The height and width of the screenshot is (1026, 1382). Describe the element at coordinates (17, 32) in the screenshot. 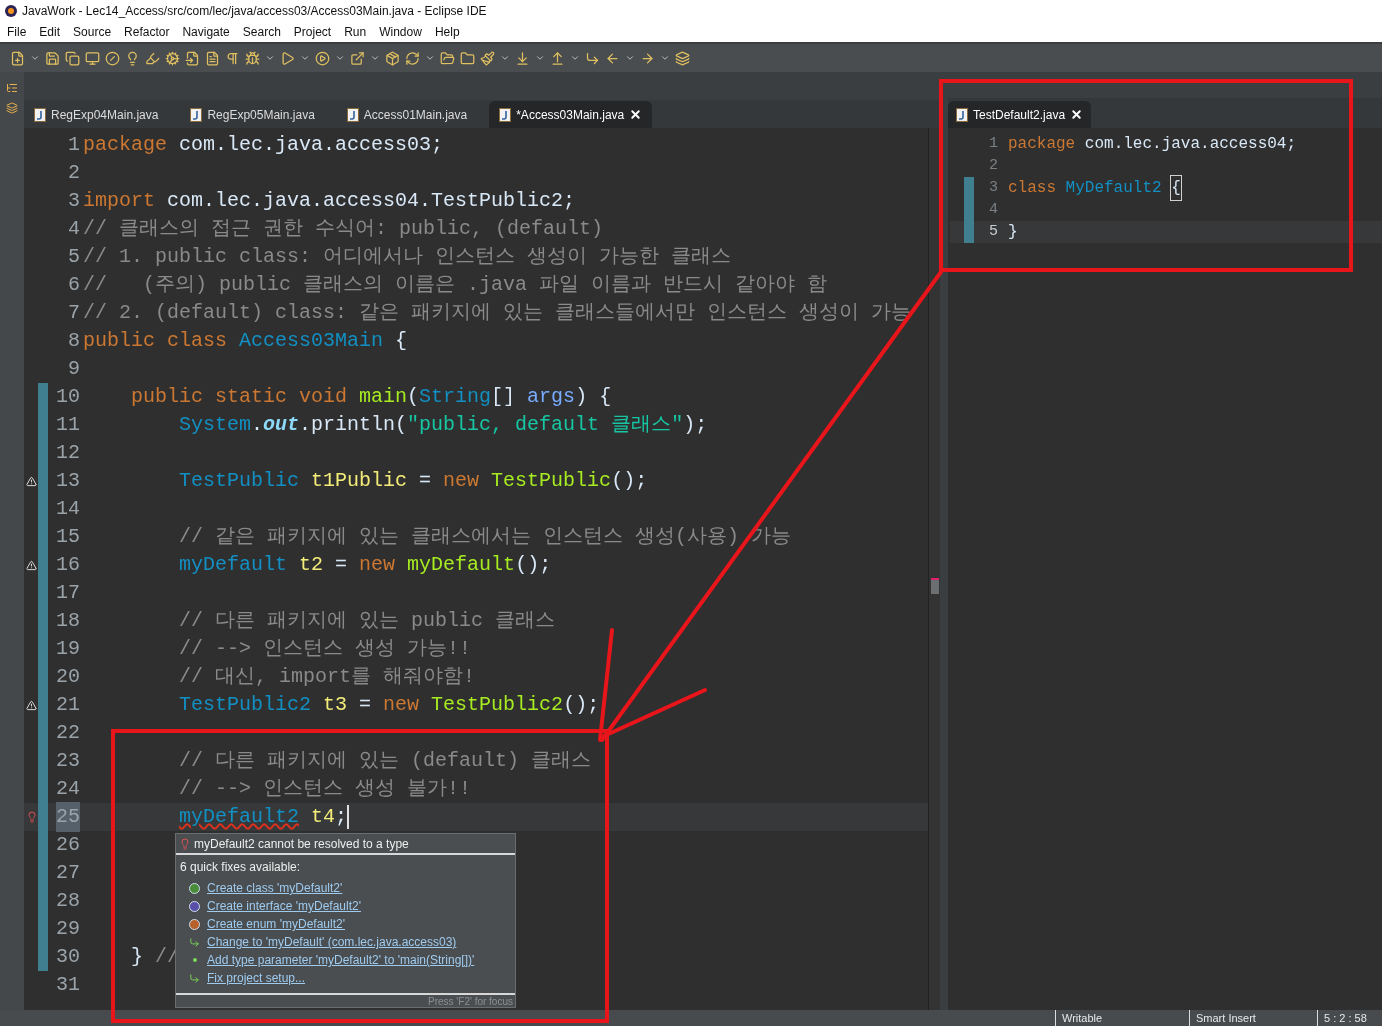

I see `menu-item: File` at that location.